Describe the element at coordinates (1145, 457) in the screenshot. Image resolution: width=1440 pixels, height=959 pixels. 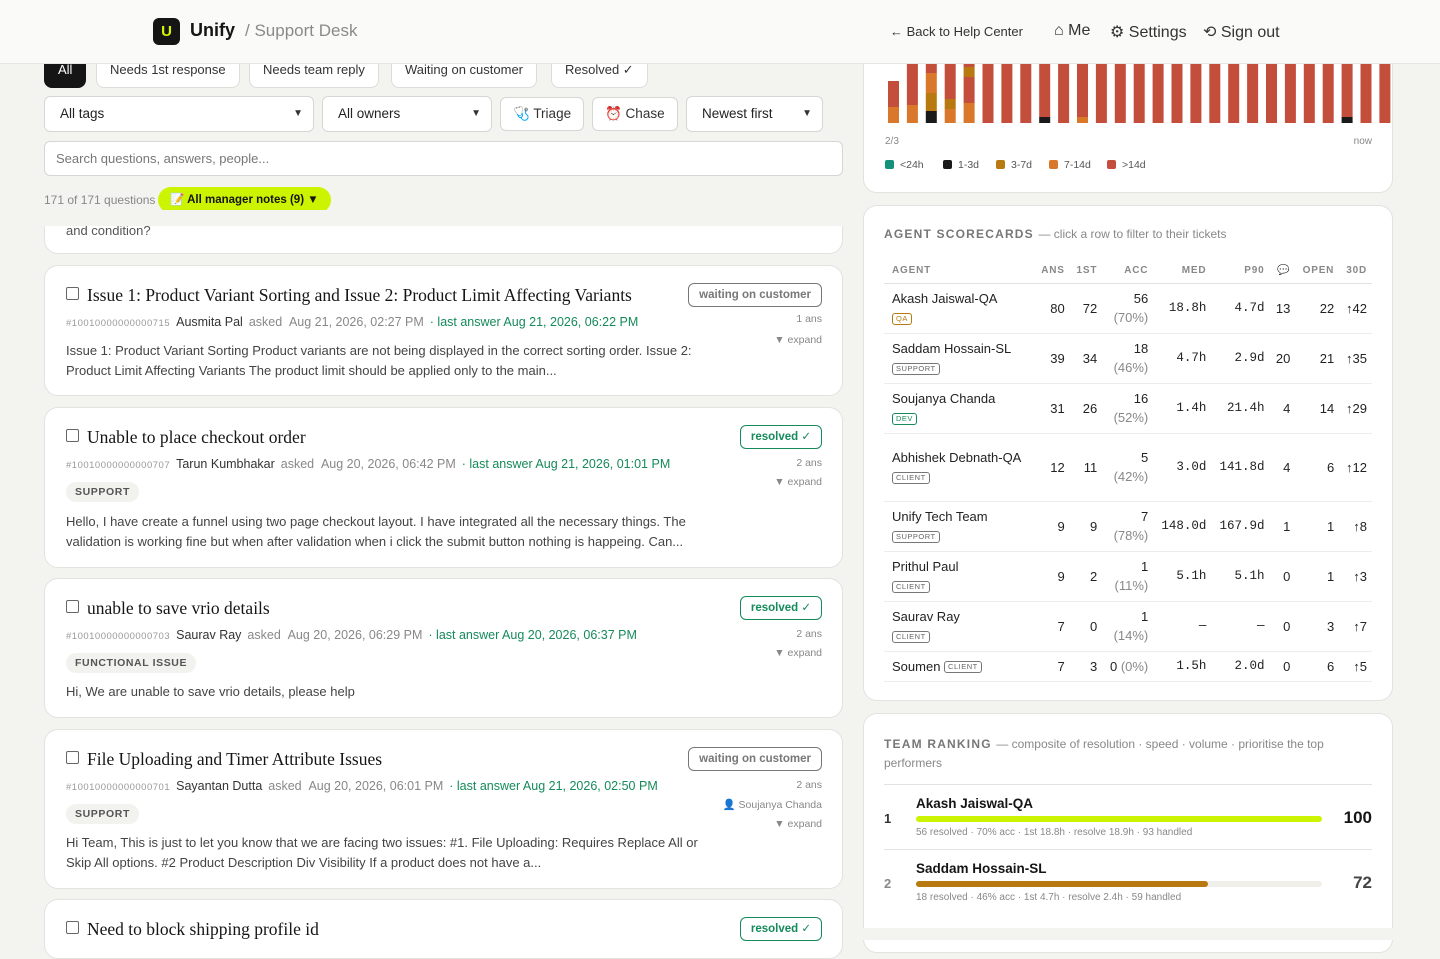
I see `acc-count: 5` at that location.